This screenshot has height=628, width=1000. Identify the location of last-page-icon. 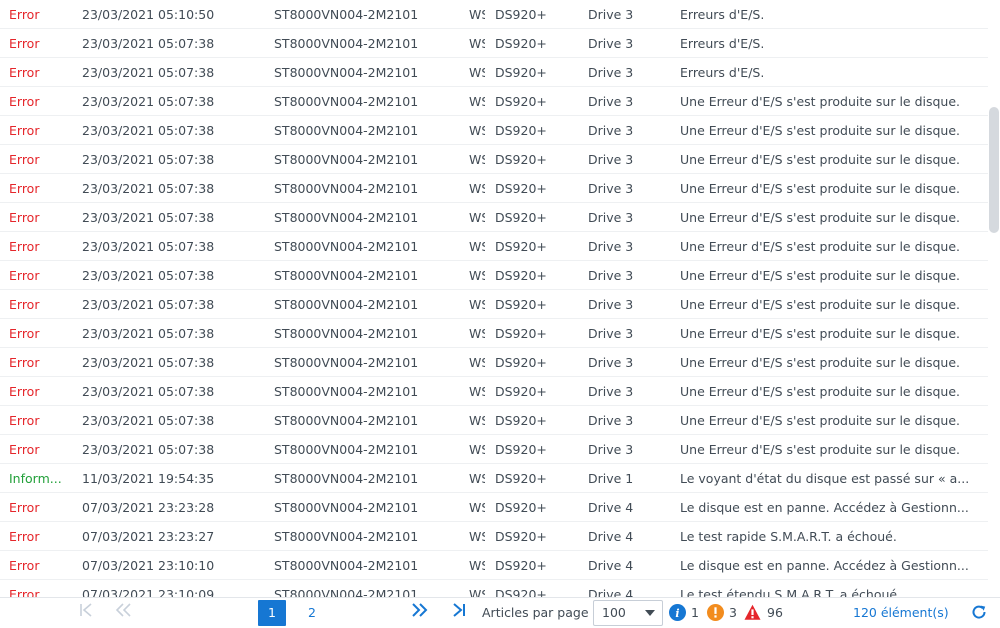
(459, 614).